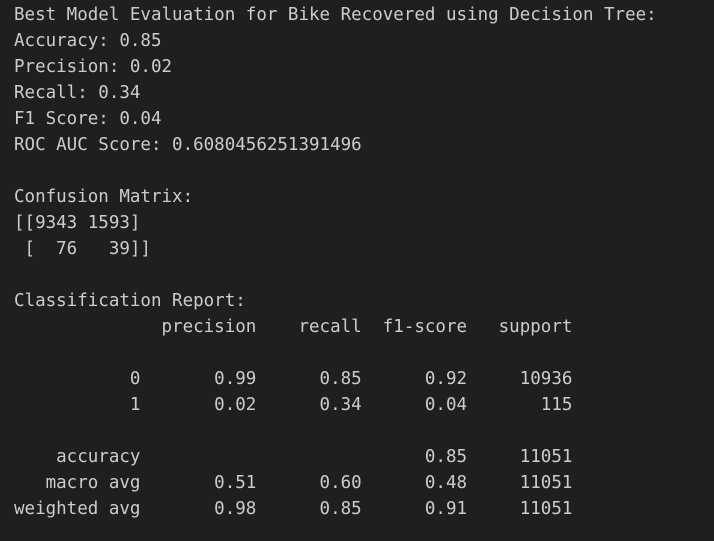 The height and width of the screenshot is (541, 714). What do you see at coordinates (82, 249) in the screenshot?
I see `confusion-matrix-row-1: [ 76 39]]` at bounding box center [82, 249].